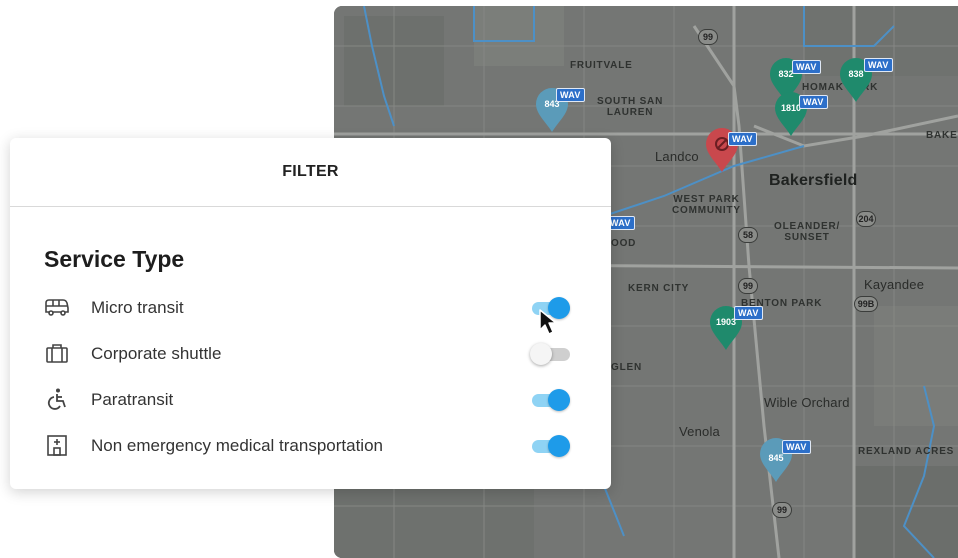 The image size is (958, 558). I want to click on option-label: Paratransit, so click(132, 399).